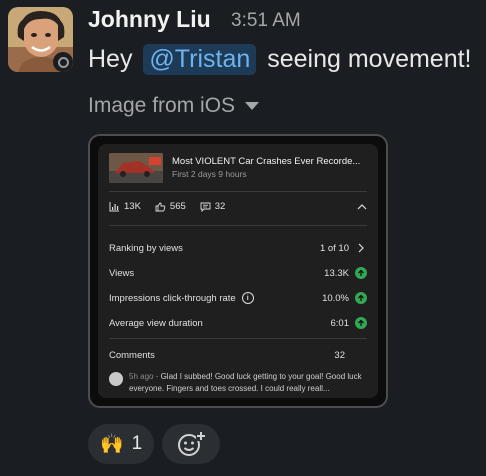 This screenshot has width=486, height=476. Describe the element at coordinates (136, 168) in the screenshot. I see `video-thumbnail` at that location.